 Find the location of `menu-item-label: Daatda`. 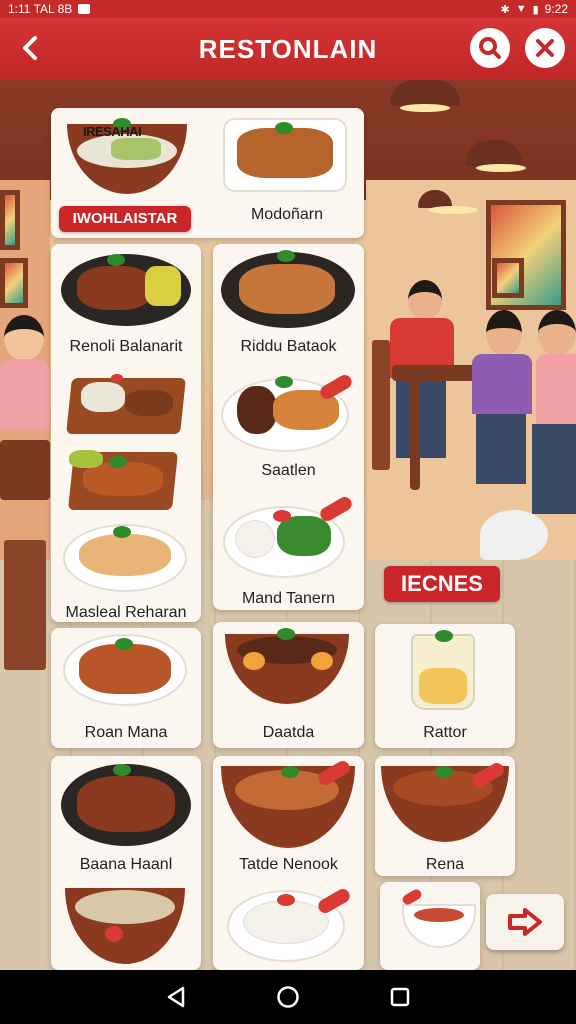

menu-item-label: Daatda is located at coordinates (288, 732).